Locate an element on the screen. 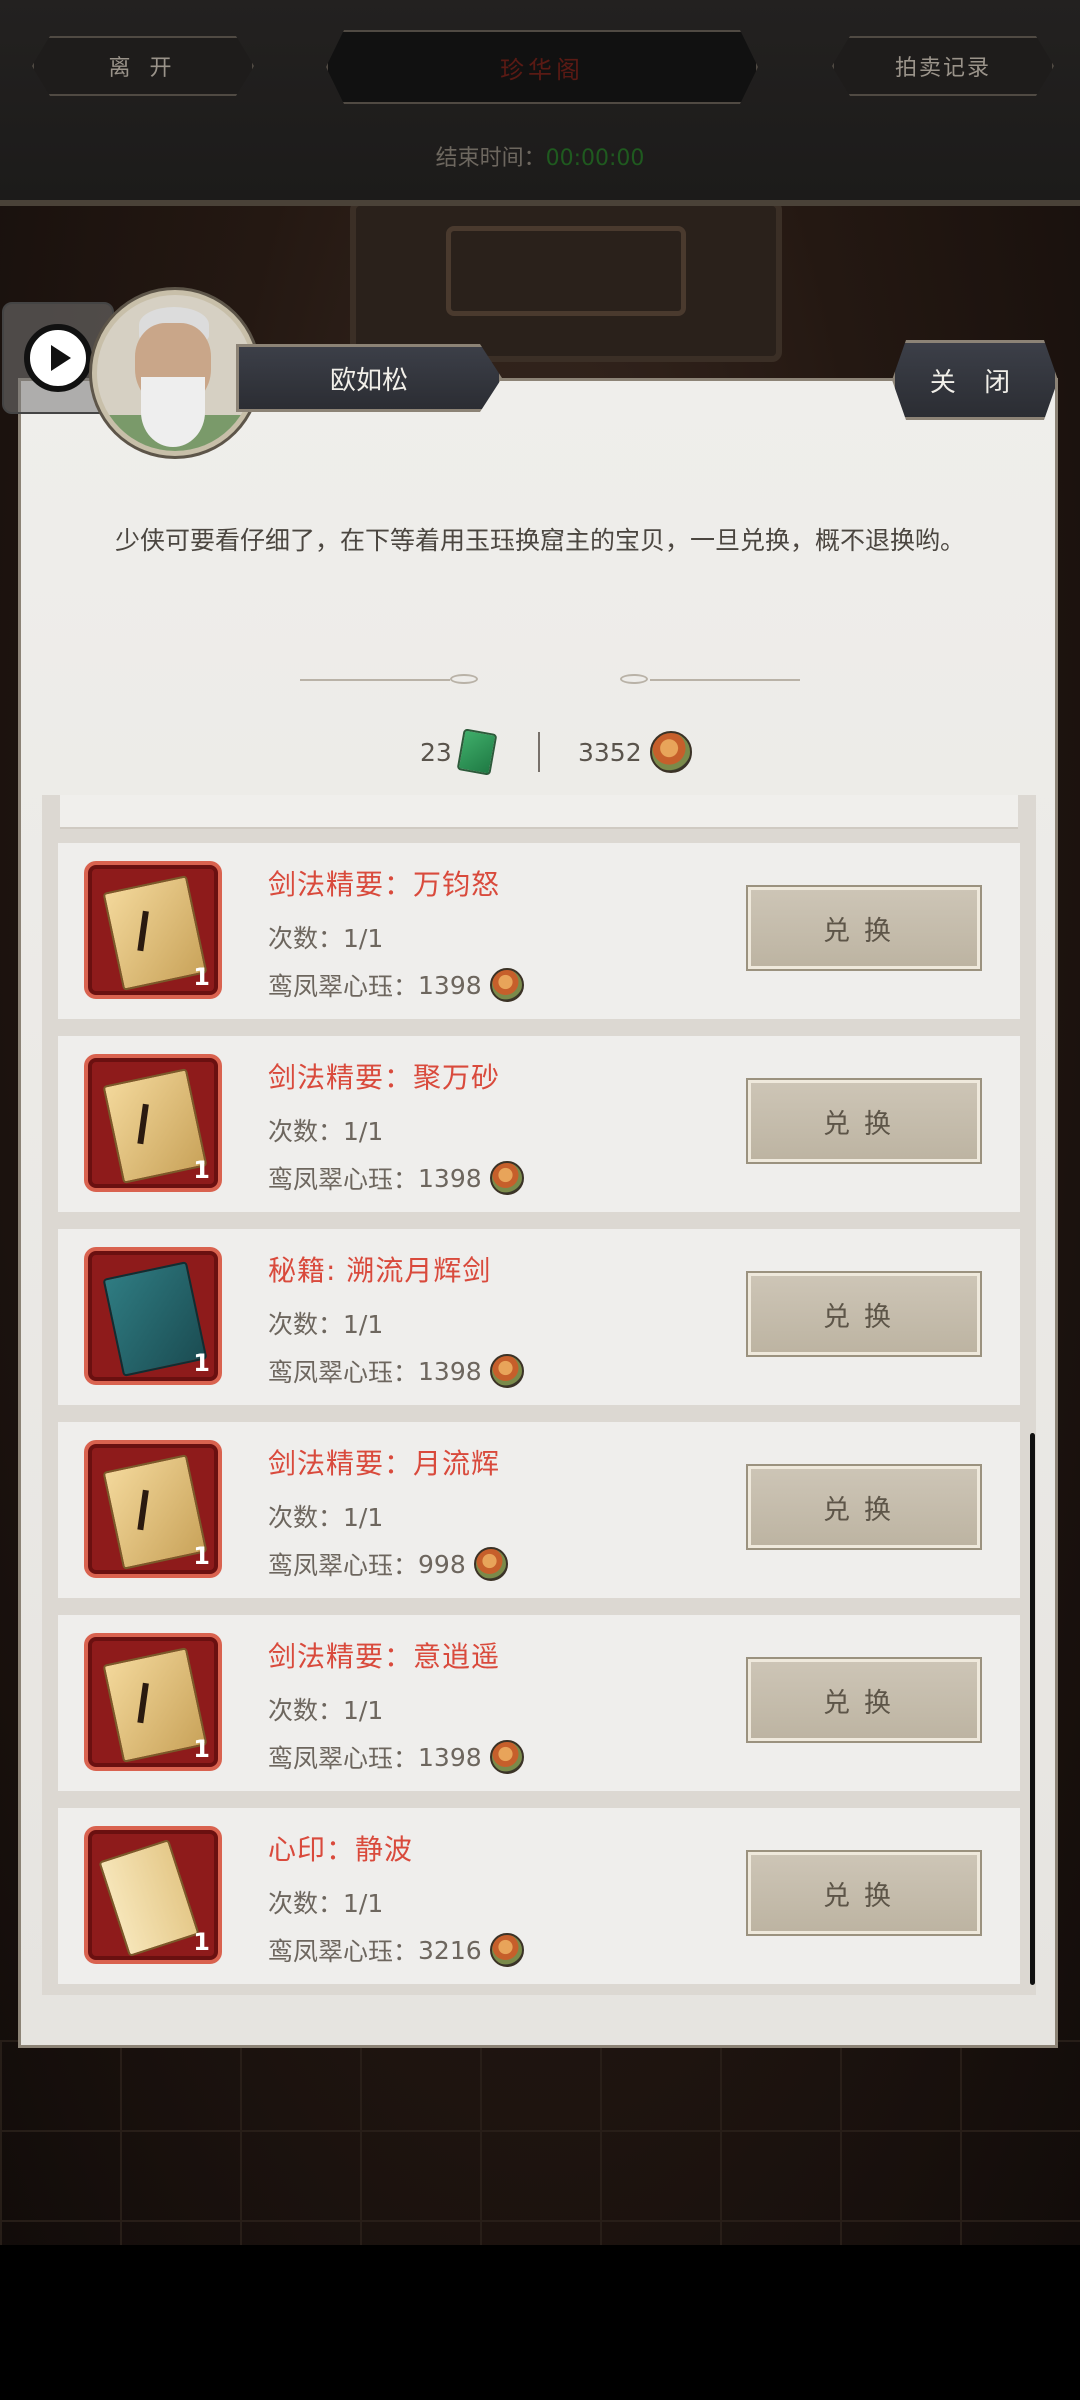  end-time-value: 00:00:00 is located at coordinates (595, 158).